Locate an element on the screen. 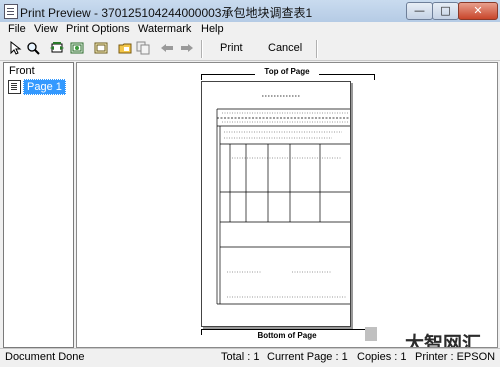 This screenshot has height=367, width=500. close-button: ✕ is located at coordinates (478, 11).